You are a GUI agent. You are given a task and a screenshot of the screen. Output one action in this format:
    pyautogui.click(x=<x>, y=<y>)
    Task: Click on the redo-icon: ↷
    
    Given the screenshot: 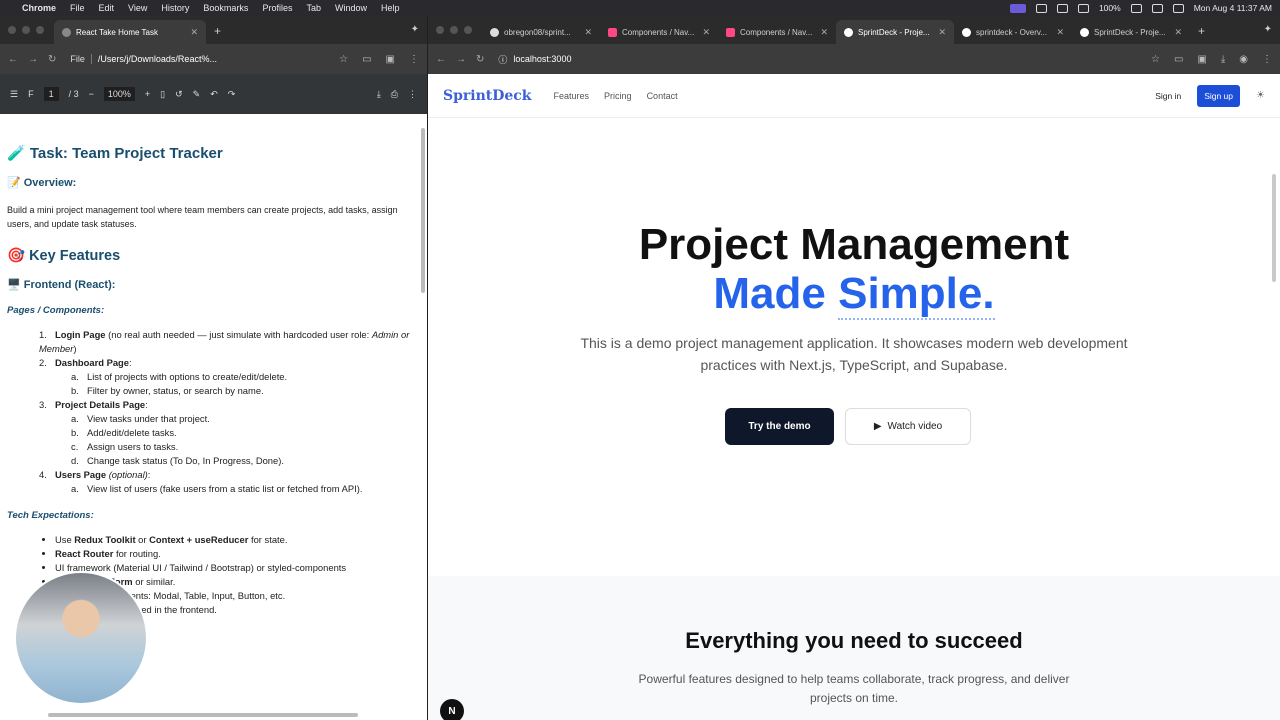 What is the action you would take?
    pyautogui.click(x=232, y=94)
    